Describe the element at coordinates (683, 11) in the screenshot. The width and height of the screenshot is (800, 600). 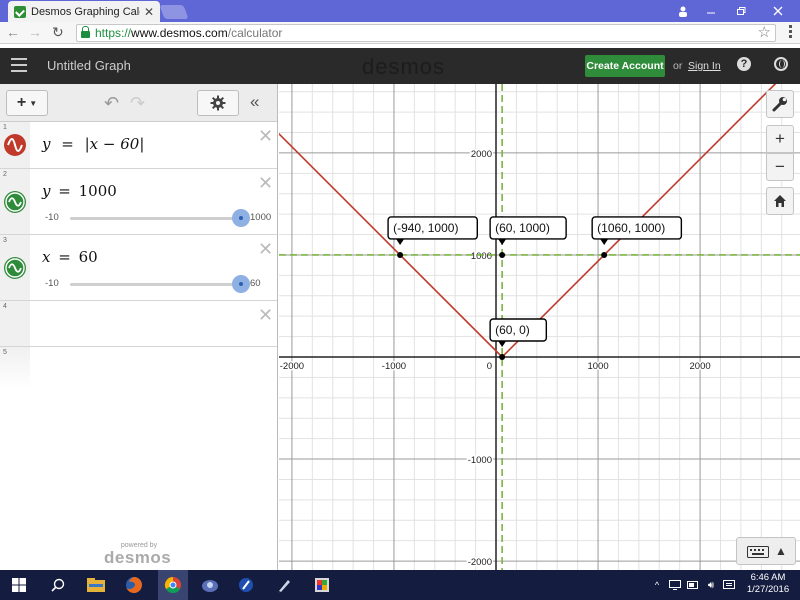
I see `user-profile-icon` at that location.